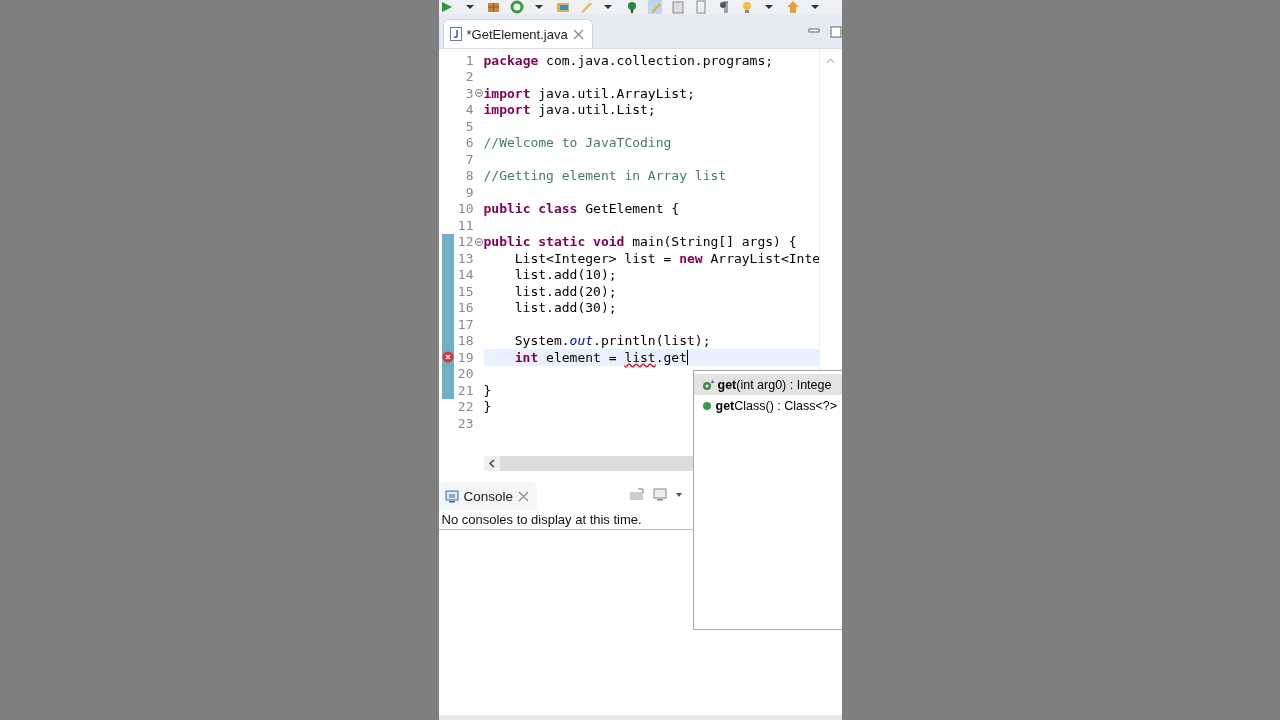 This screenshot has height=720, width=1280. Describe the element at coordinates (687, 357) in the screenshot. I see `text-cursor` at that location.